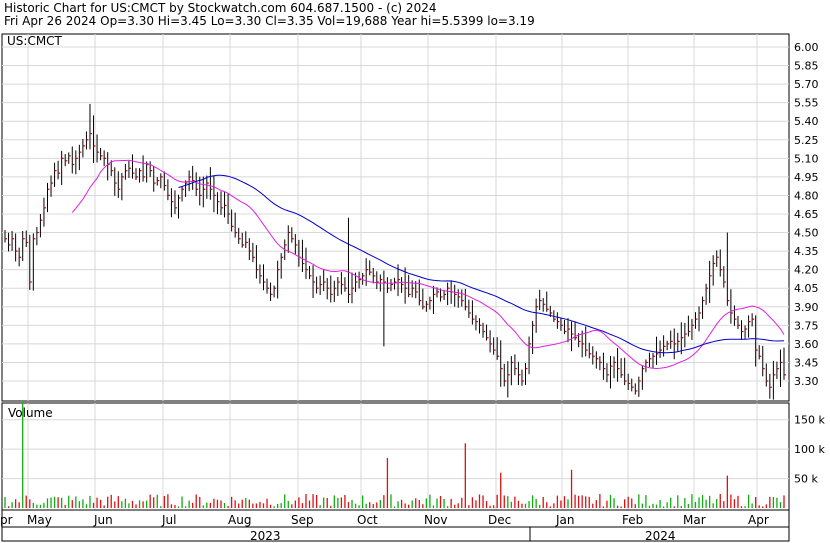 The image size is (830, 543). Describe the element at coordinates (660, 536) in the screenshot. I see `year-label: 2024` at that location.